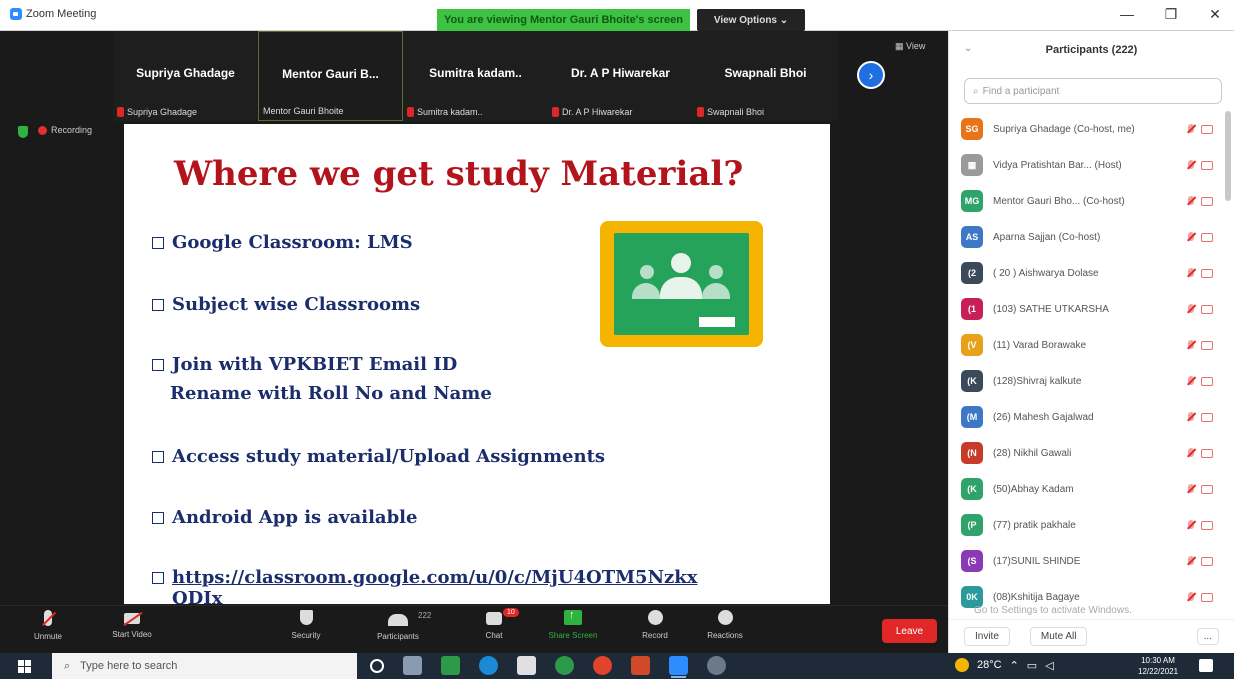 The height and width of the screenshot is (679, 1234). What do you see at coordinates (1158, 660) in the screenshot?
I see `clock-time: 10:30 AM` at bounding box center [1158, 660].